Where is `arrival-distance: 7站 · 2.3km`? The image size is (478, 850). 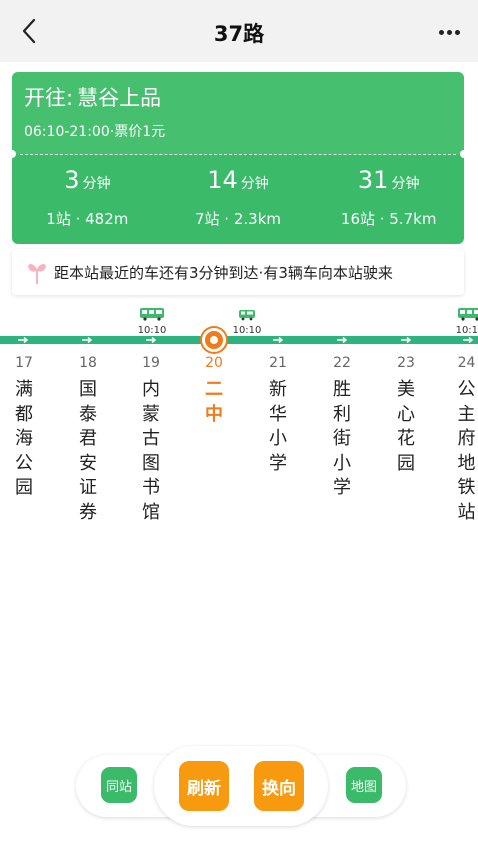
arrival-distance: 7站 · 2.3km is located at coordinates (238, 219).